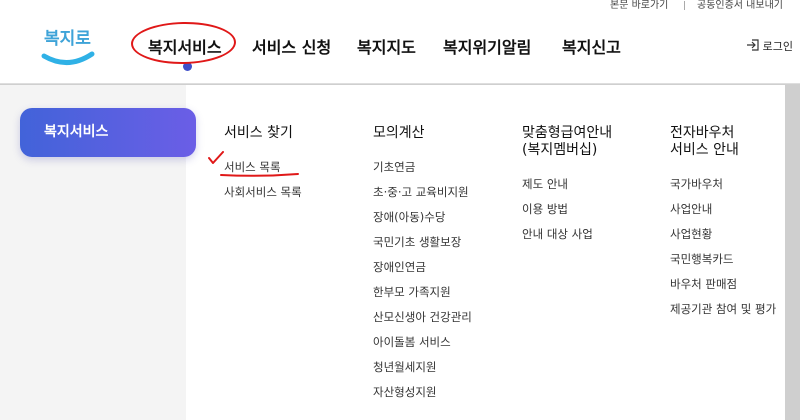  Describe the element at coordinates (422, 217) in the screenshot. I see `menu-item: 장애(아동)수당` at that location.